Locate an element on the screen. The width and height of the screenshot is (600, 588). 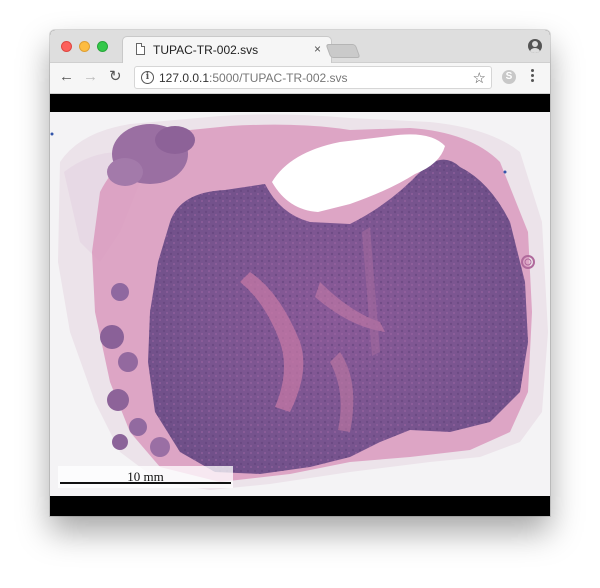
info-icon: i is located at coordinates (147, 77).